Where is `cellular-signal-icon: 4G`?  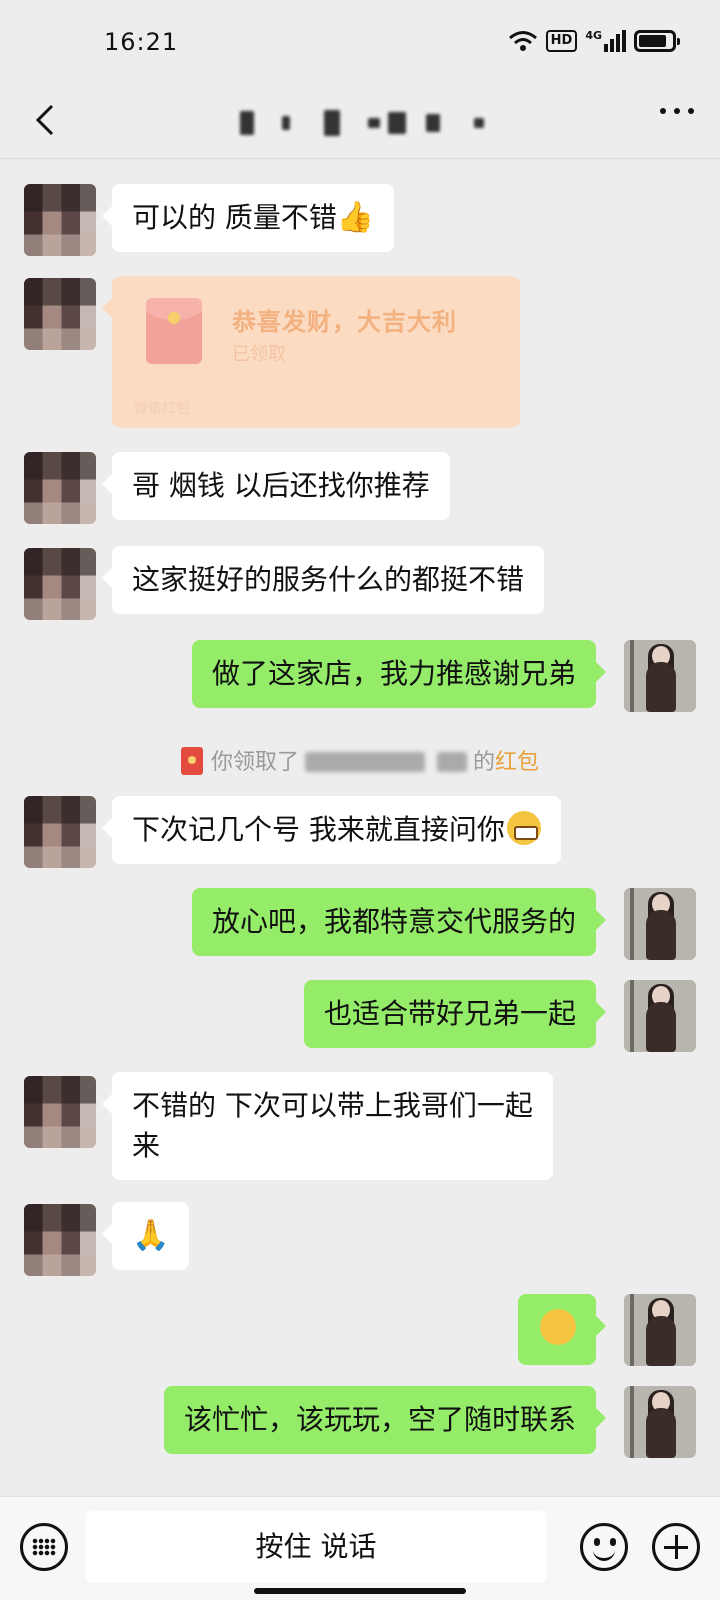
cellular-signal-icon: 4G is located at coordinates (605, 41).